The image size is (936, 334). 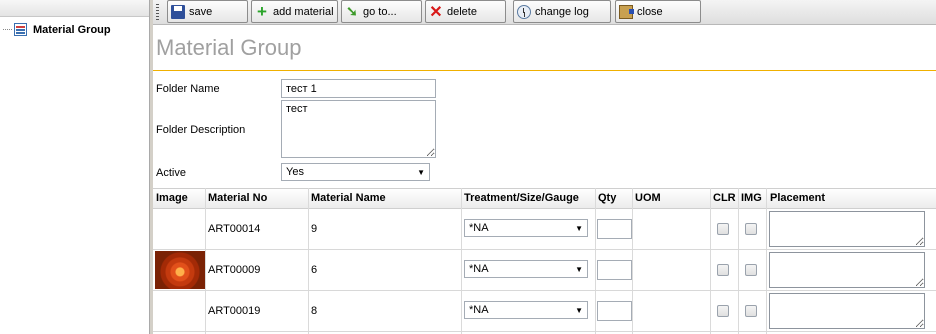 I want to click on column-header-treatment: Treatment/Size/Gauge, so click(x=521, y=198).